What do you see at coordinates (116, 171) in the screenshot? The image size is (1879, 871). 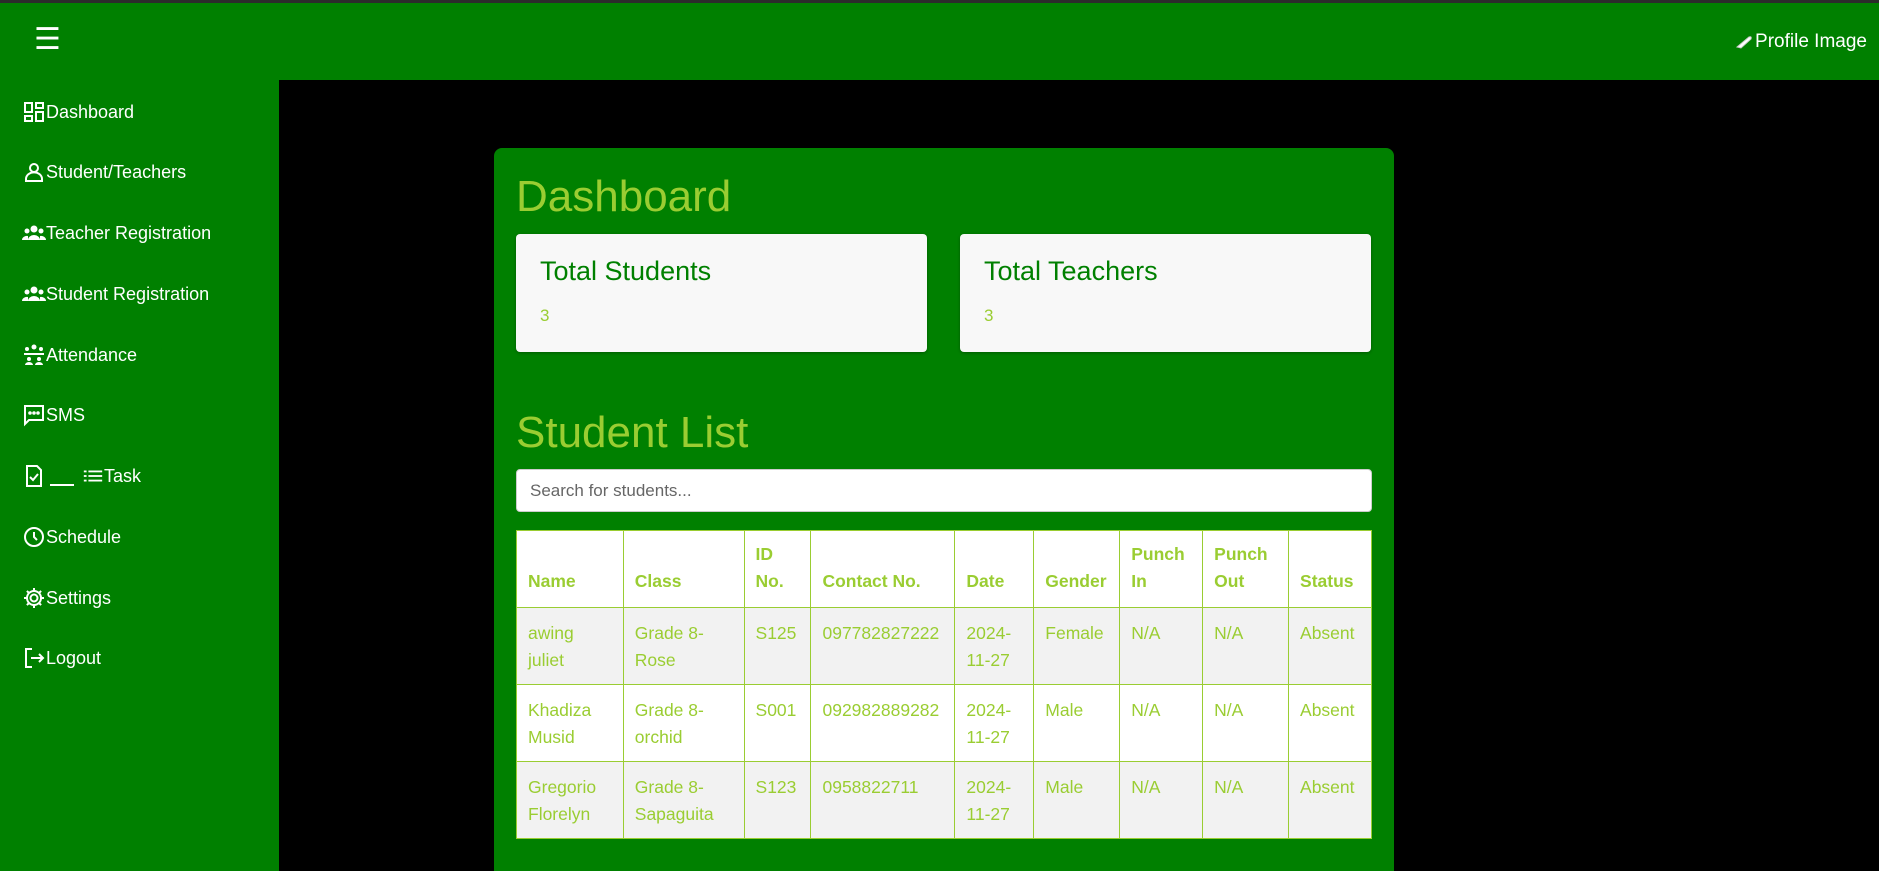 I see `sidebar-item-label: Student/Teachers` at bounding box center [116, 171].